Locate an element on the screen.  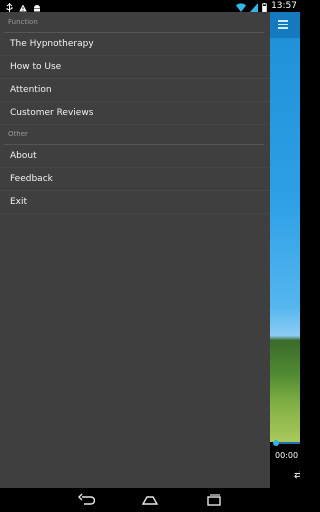
system-icons: 13:57 is located at coordinates (266, 6).